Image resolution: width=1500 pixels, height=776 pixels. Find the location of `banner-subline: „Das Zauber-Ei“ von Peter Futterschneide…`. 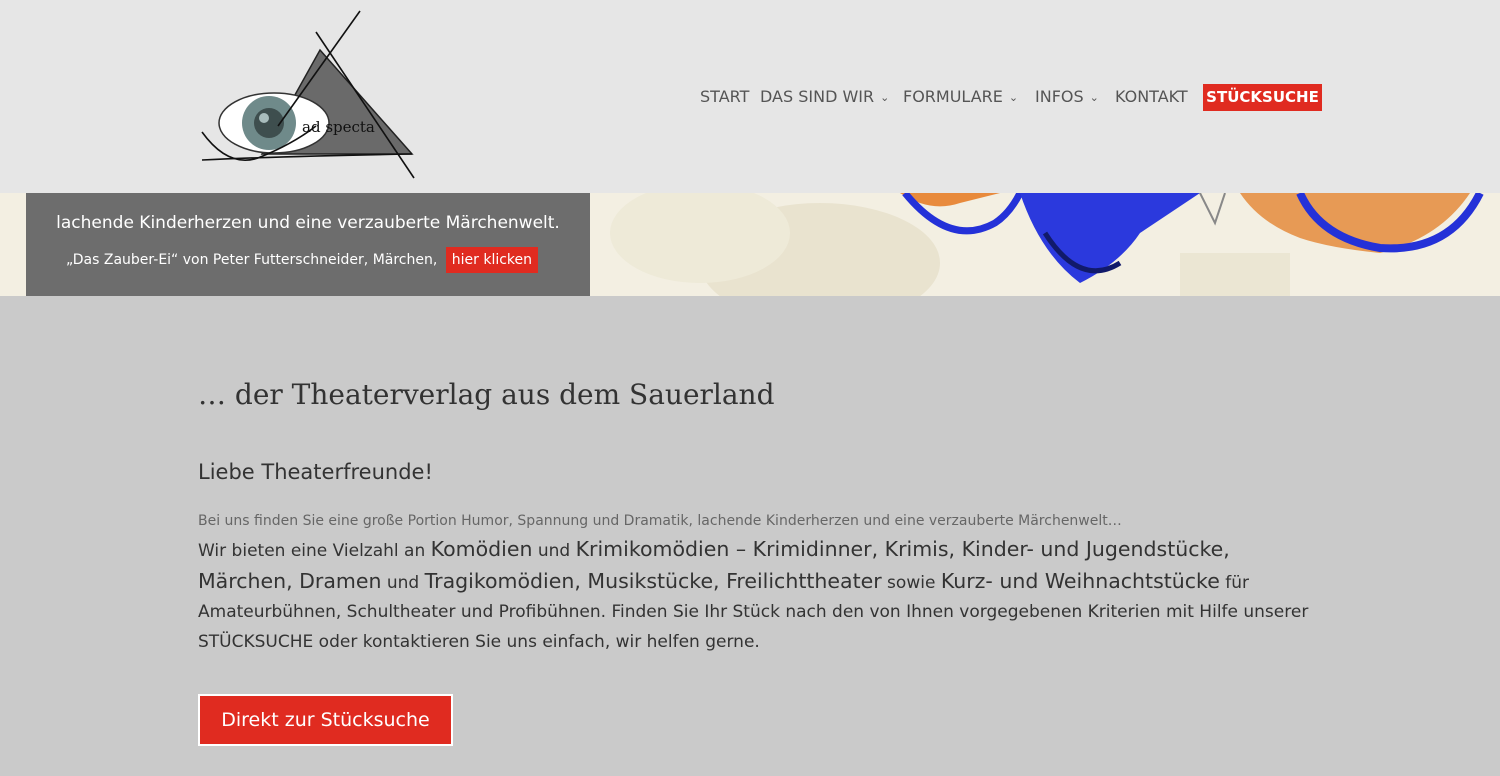

banner-subline: „Das Zauber-Ei“ von Peter Futterschneide… is located at coordinates (302, 260).